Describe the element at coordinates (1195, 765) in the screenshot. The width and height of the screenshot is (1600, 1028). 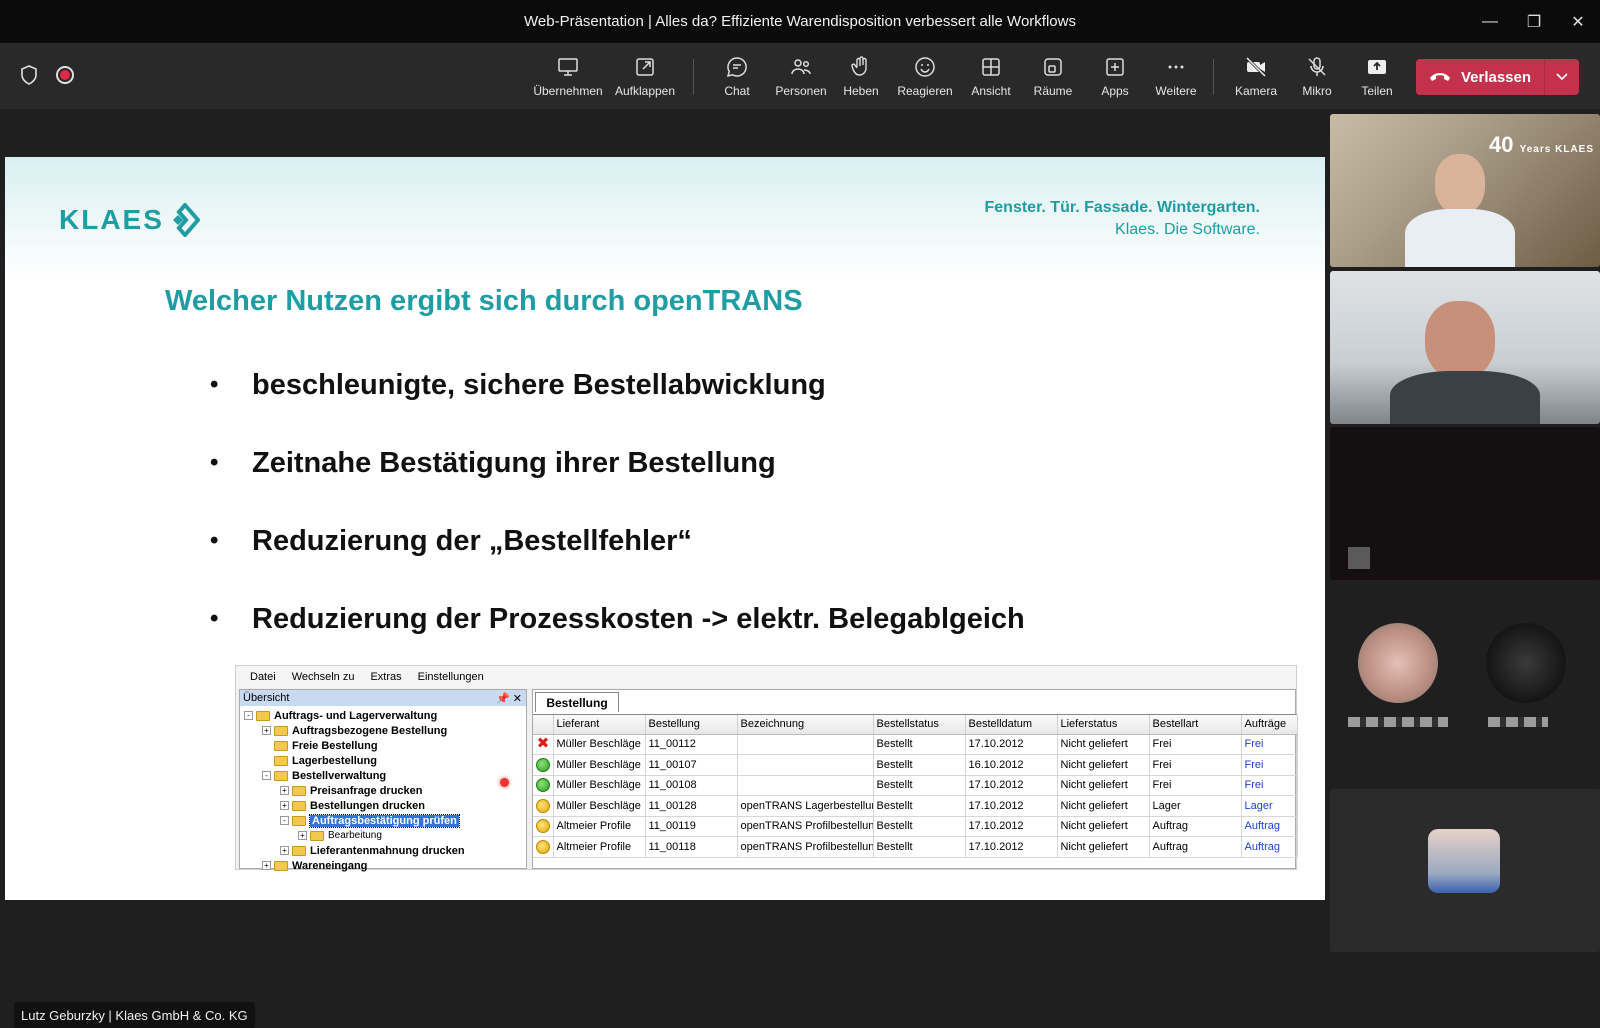
I see `grid-cell-art: Frei` at that location.